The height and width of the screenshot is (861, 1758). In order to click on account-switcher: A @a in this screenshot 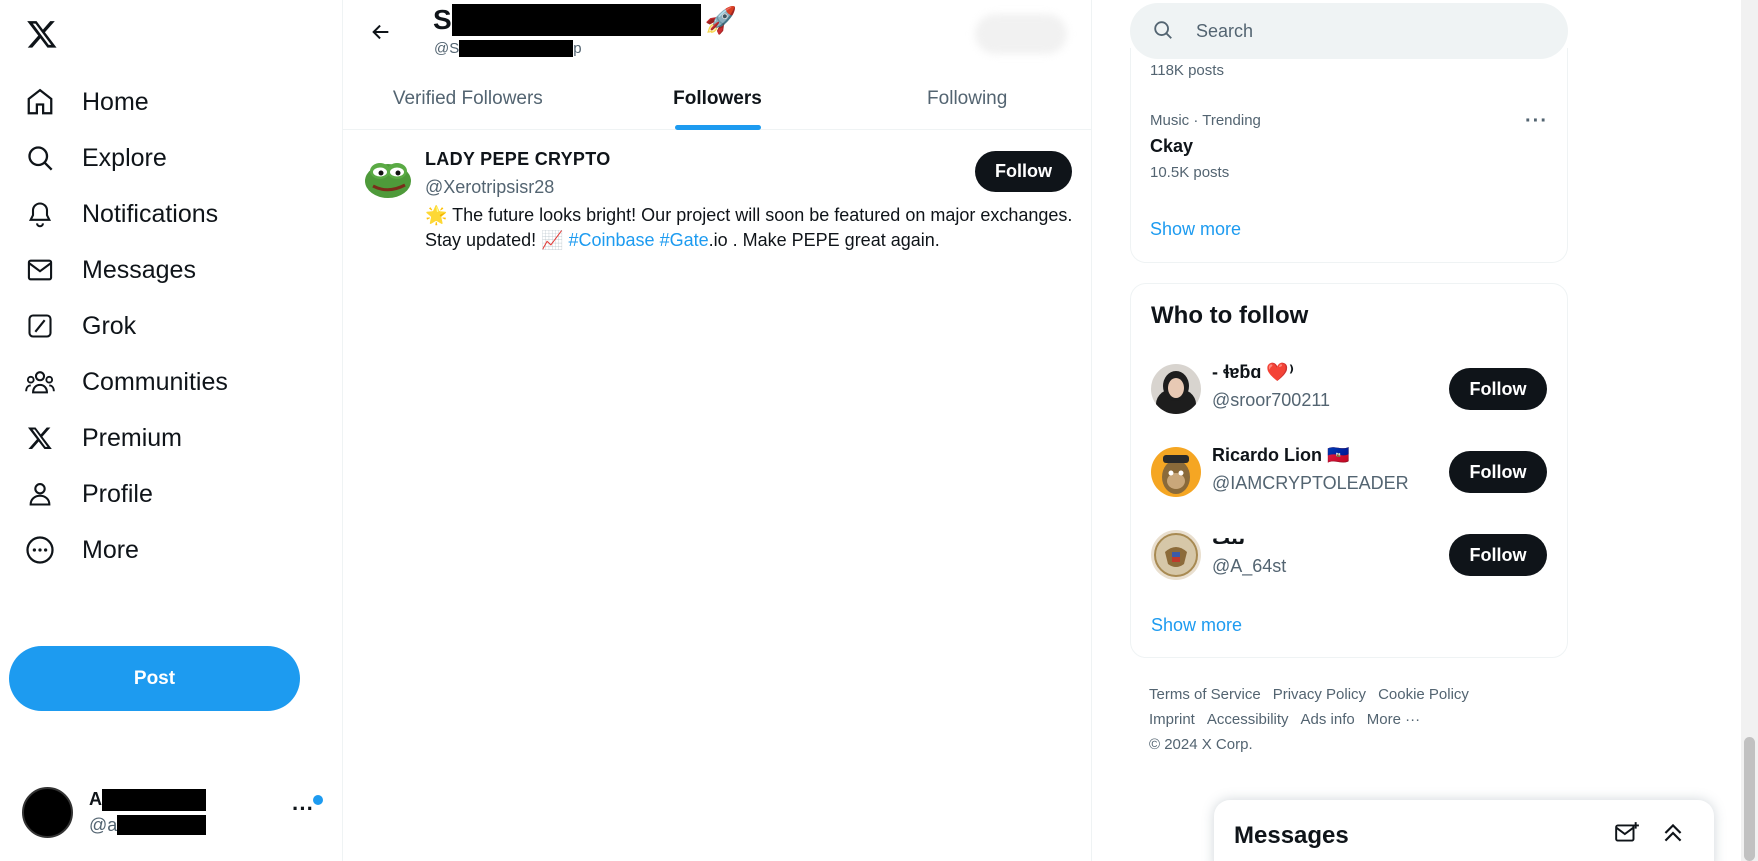, I will do `click(172, 812)`.